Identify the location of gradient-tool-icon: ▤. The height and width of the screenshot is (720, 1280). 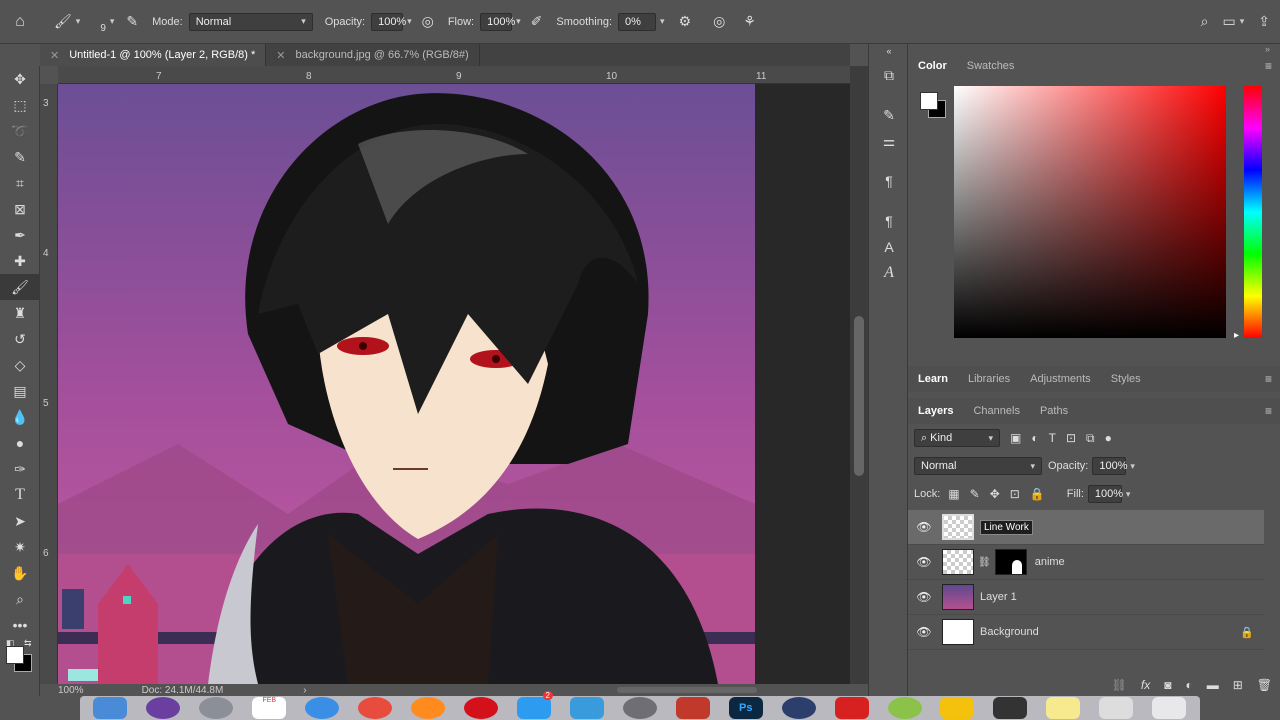
(20, 391).